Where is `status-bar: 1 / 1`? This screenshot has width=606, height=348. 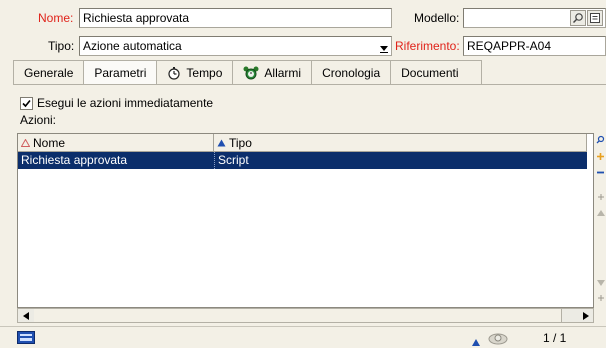 status-bar: 1 / 1 is located at coordinates (303, 337).